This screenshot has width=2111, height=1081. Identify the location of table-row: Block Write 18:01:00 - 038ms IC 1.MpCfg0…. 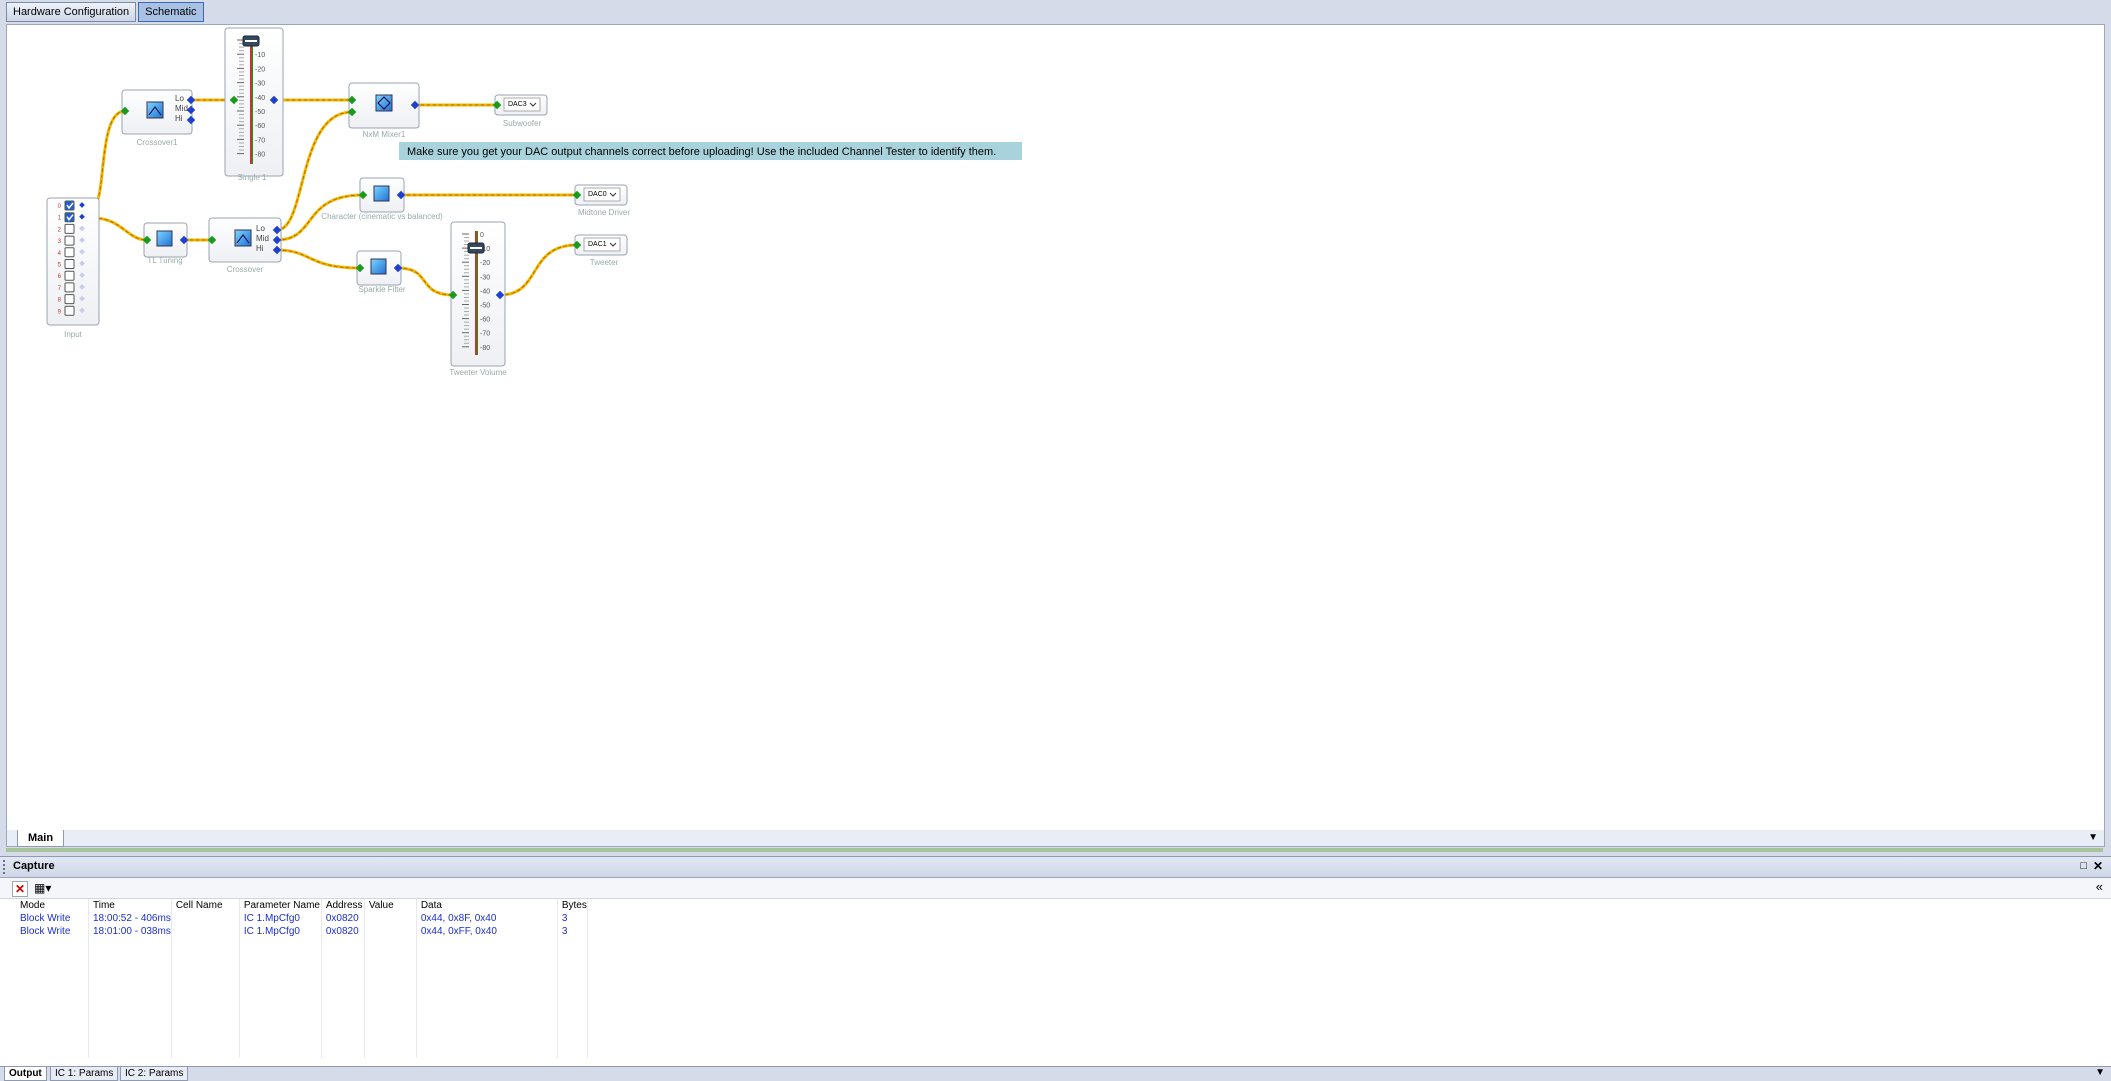
(996, 931).